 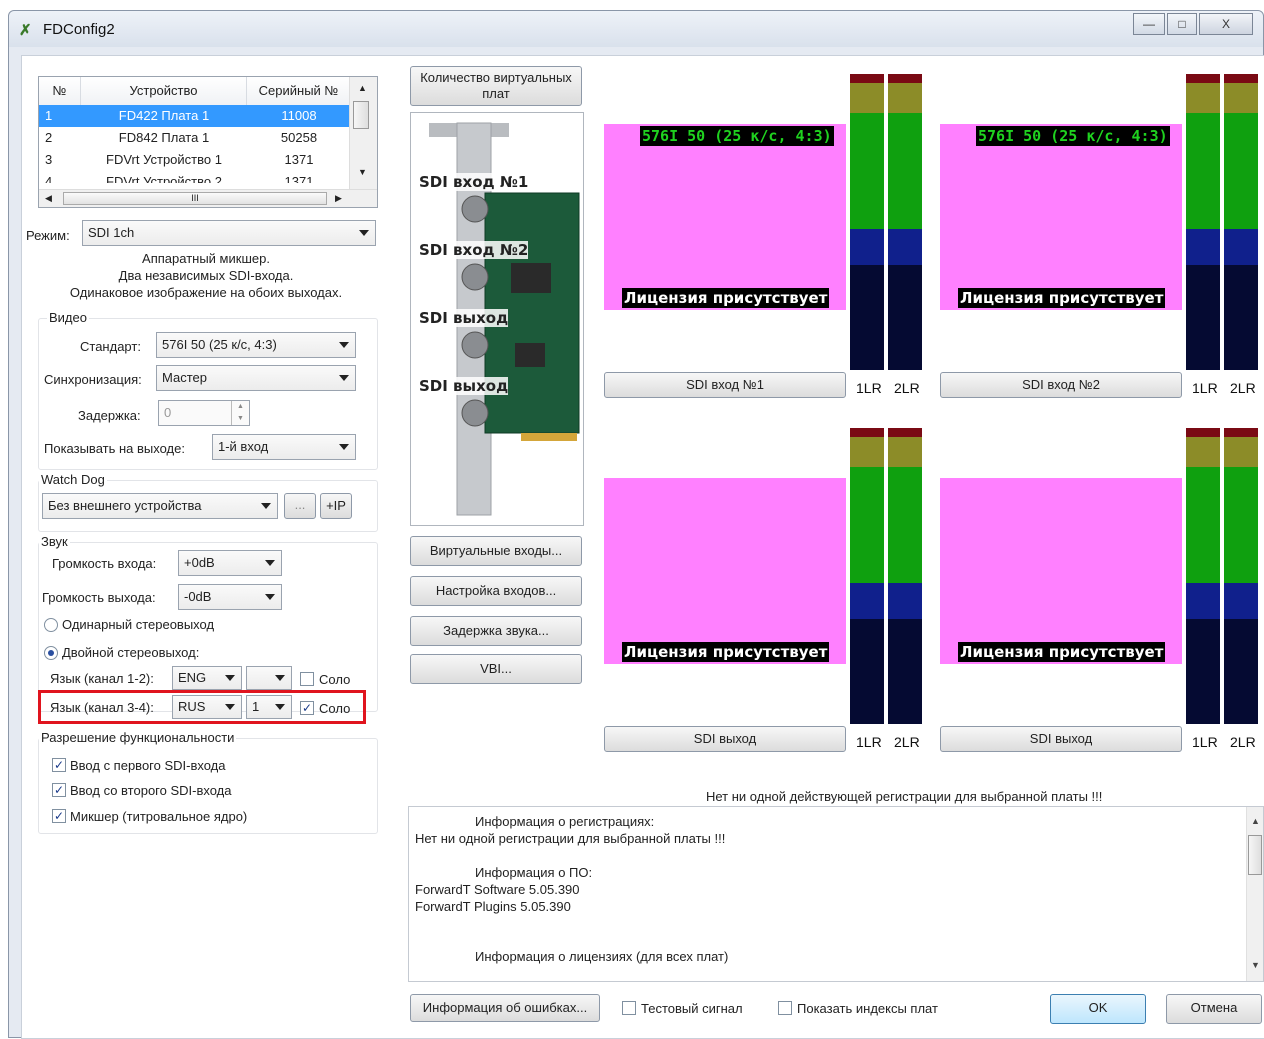 I want to click on bnc-connector-icon, so click(x=475, y=277).